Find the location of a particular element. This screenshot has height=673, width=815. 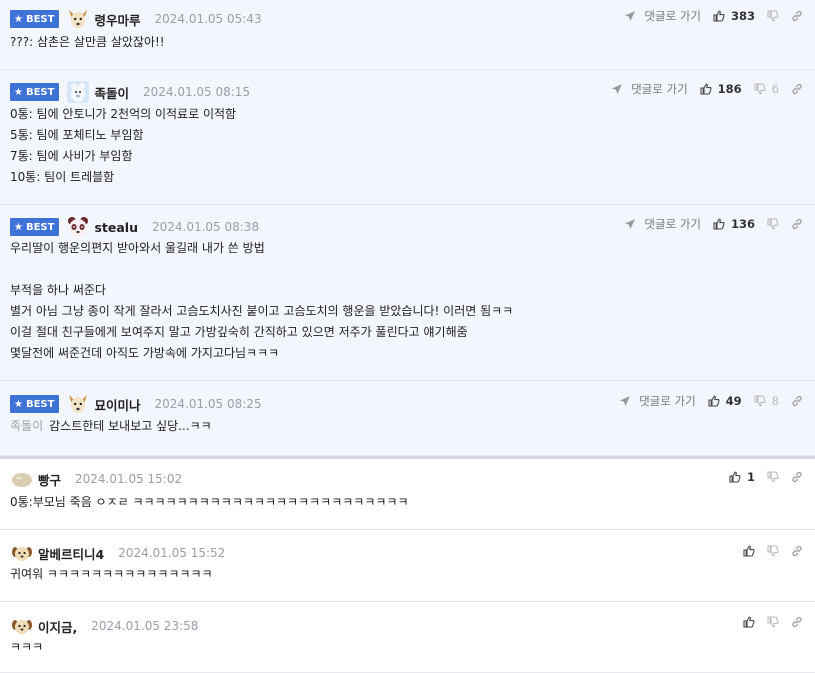

comment-header: ★ BEST 령우마루 2024.01.05 05:43 is located at coordinates (136, 19).